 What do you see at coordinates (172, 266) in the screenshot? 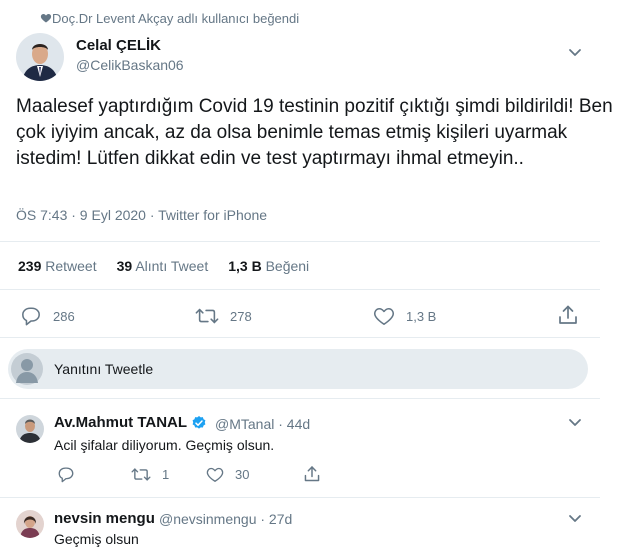
I see `quote-stat-label: Alıntı Tweet` at bounding box center [172, 266].